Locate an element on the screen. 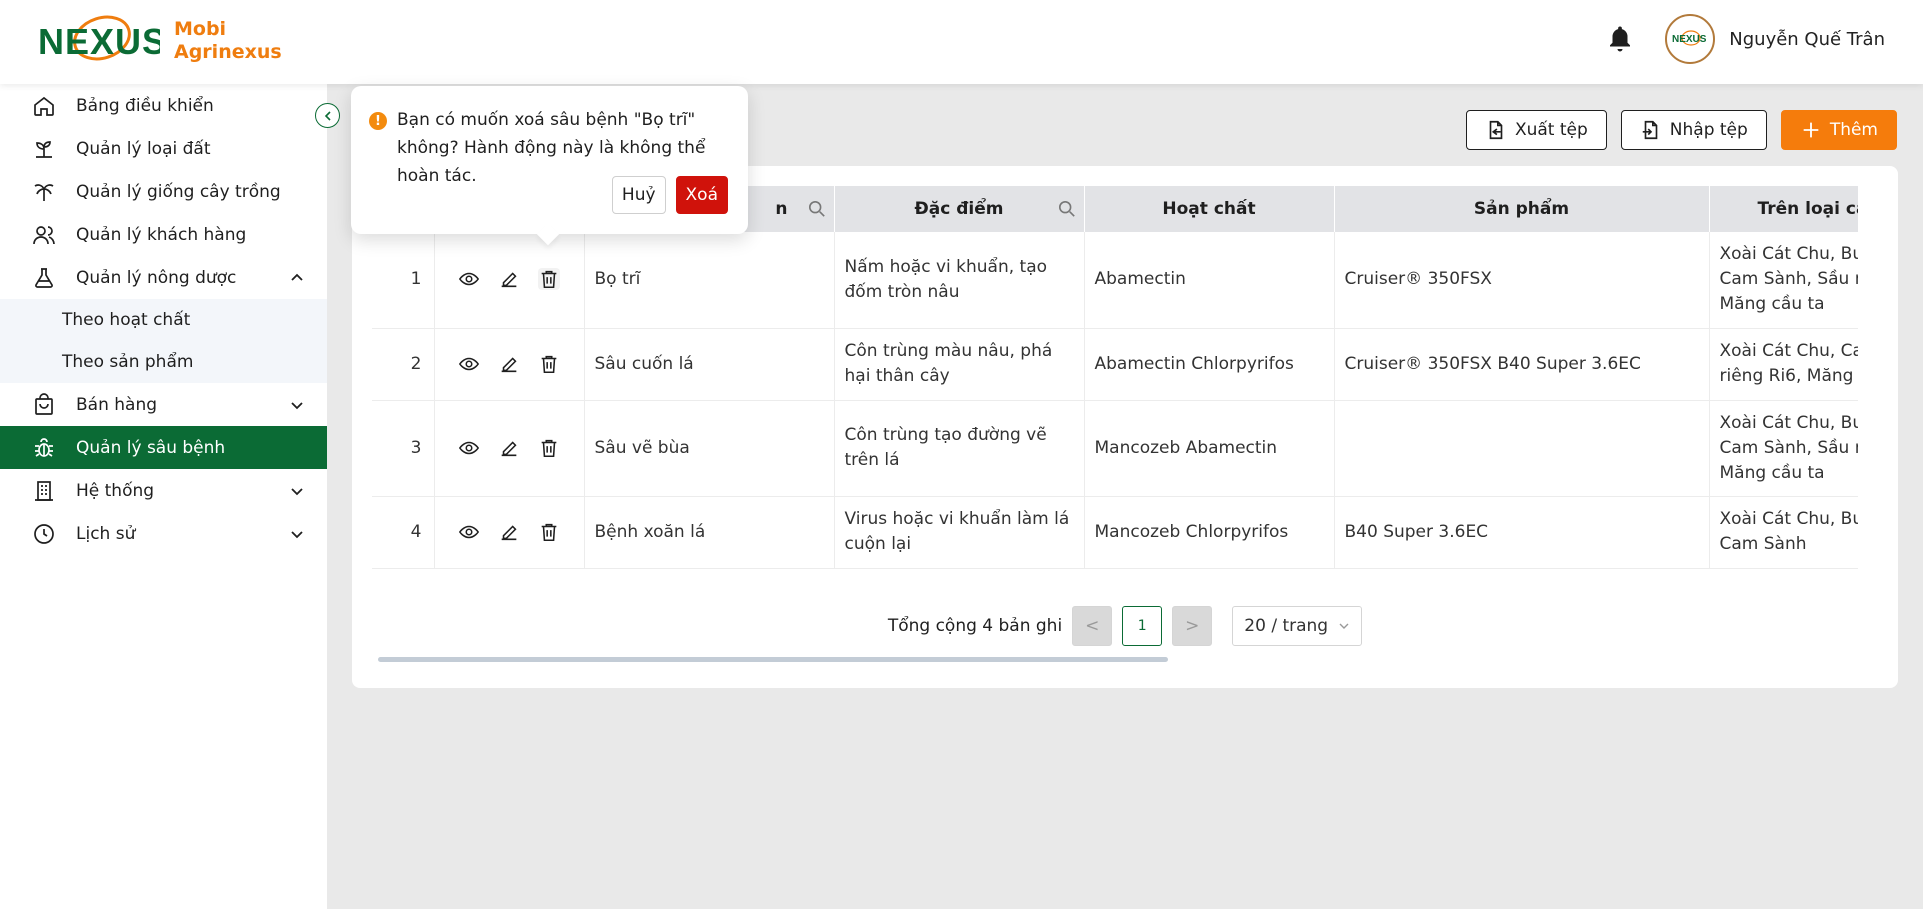 The image size is (1923, 909). export-label: Xuất tệp is located at coordinates (1551, 130).